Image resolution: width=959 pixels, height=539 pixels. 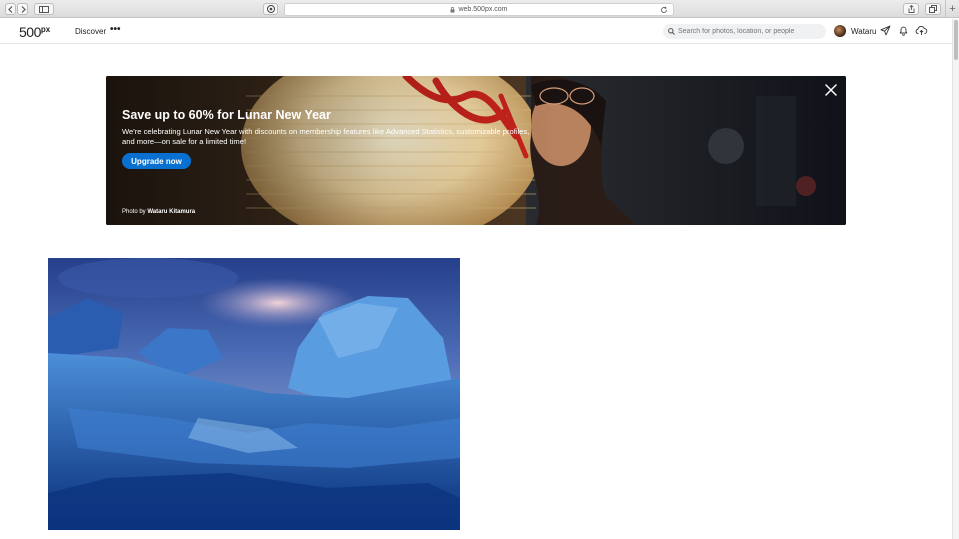 I want to click on forward-button, so click(x=22, y=9).